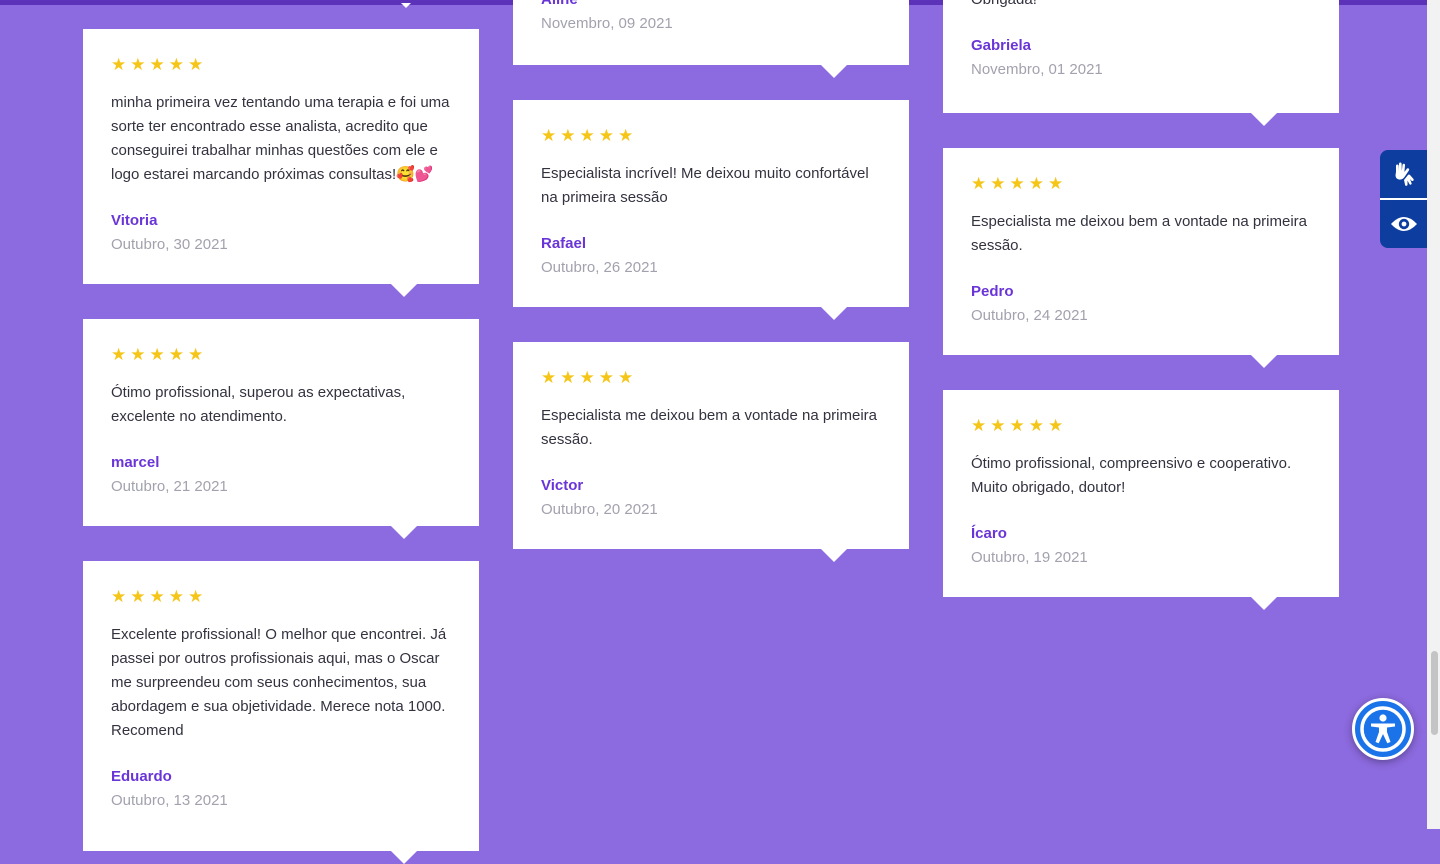 The image size is (1440, 864). Describe the element at coordinates (169, 800) in the screenshot. I see `review-date: Outubro, 13 2021` at that location.